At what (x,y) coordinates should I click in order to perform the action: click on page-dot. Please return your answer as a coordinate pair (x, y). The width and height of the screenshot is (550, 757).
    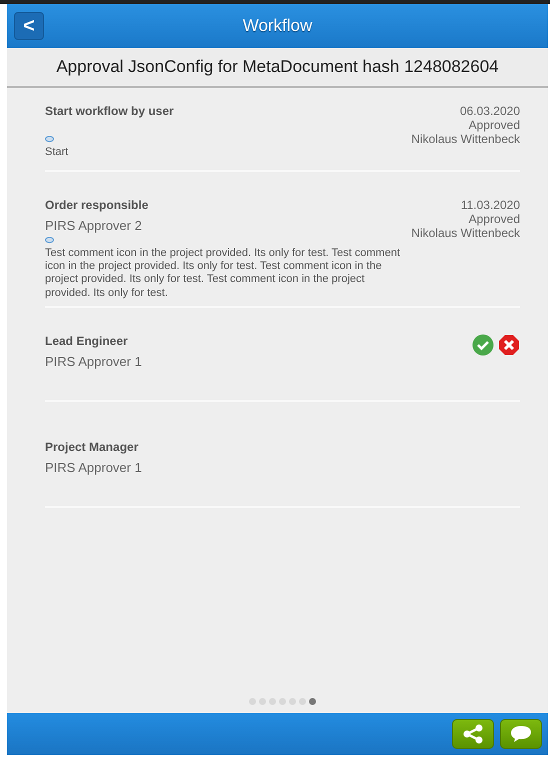
    Looking at the image, I should click on (312, 701).